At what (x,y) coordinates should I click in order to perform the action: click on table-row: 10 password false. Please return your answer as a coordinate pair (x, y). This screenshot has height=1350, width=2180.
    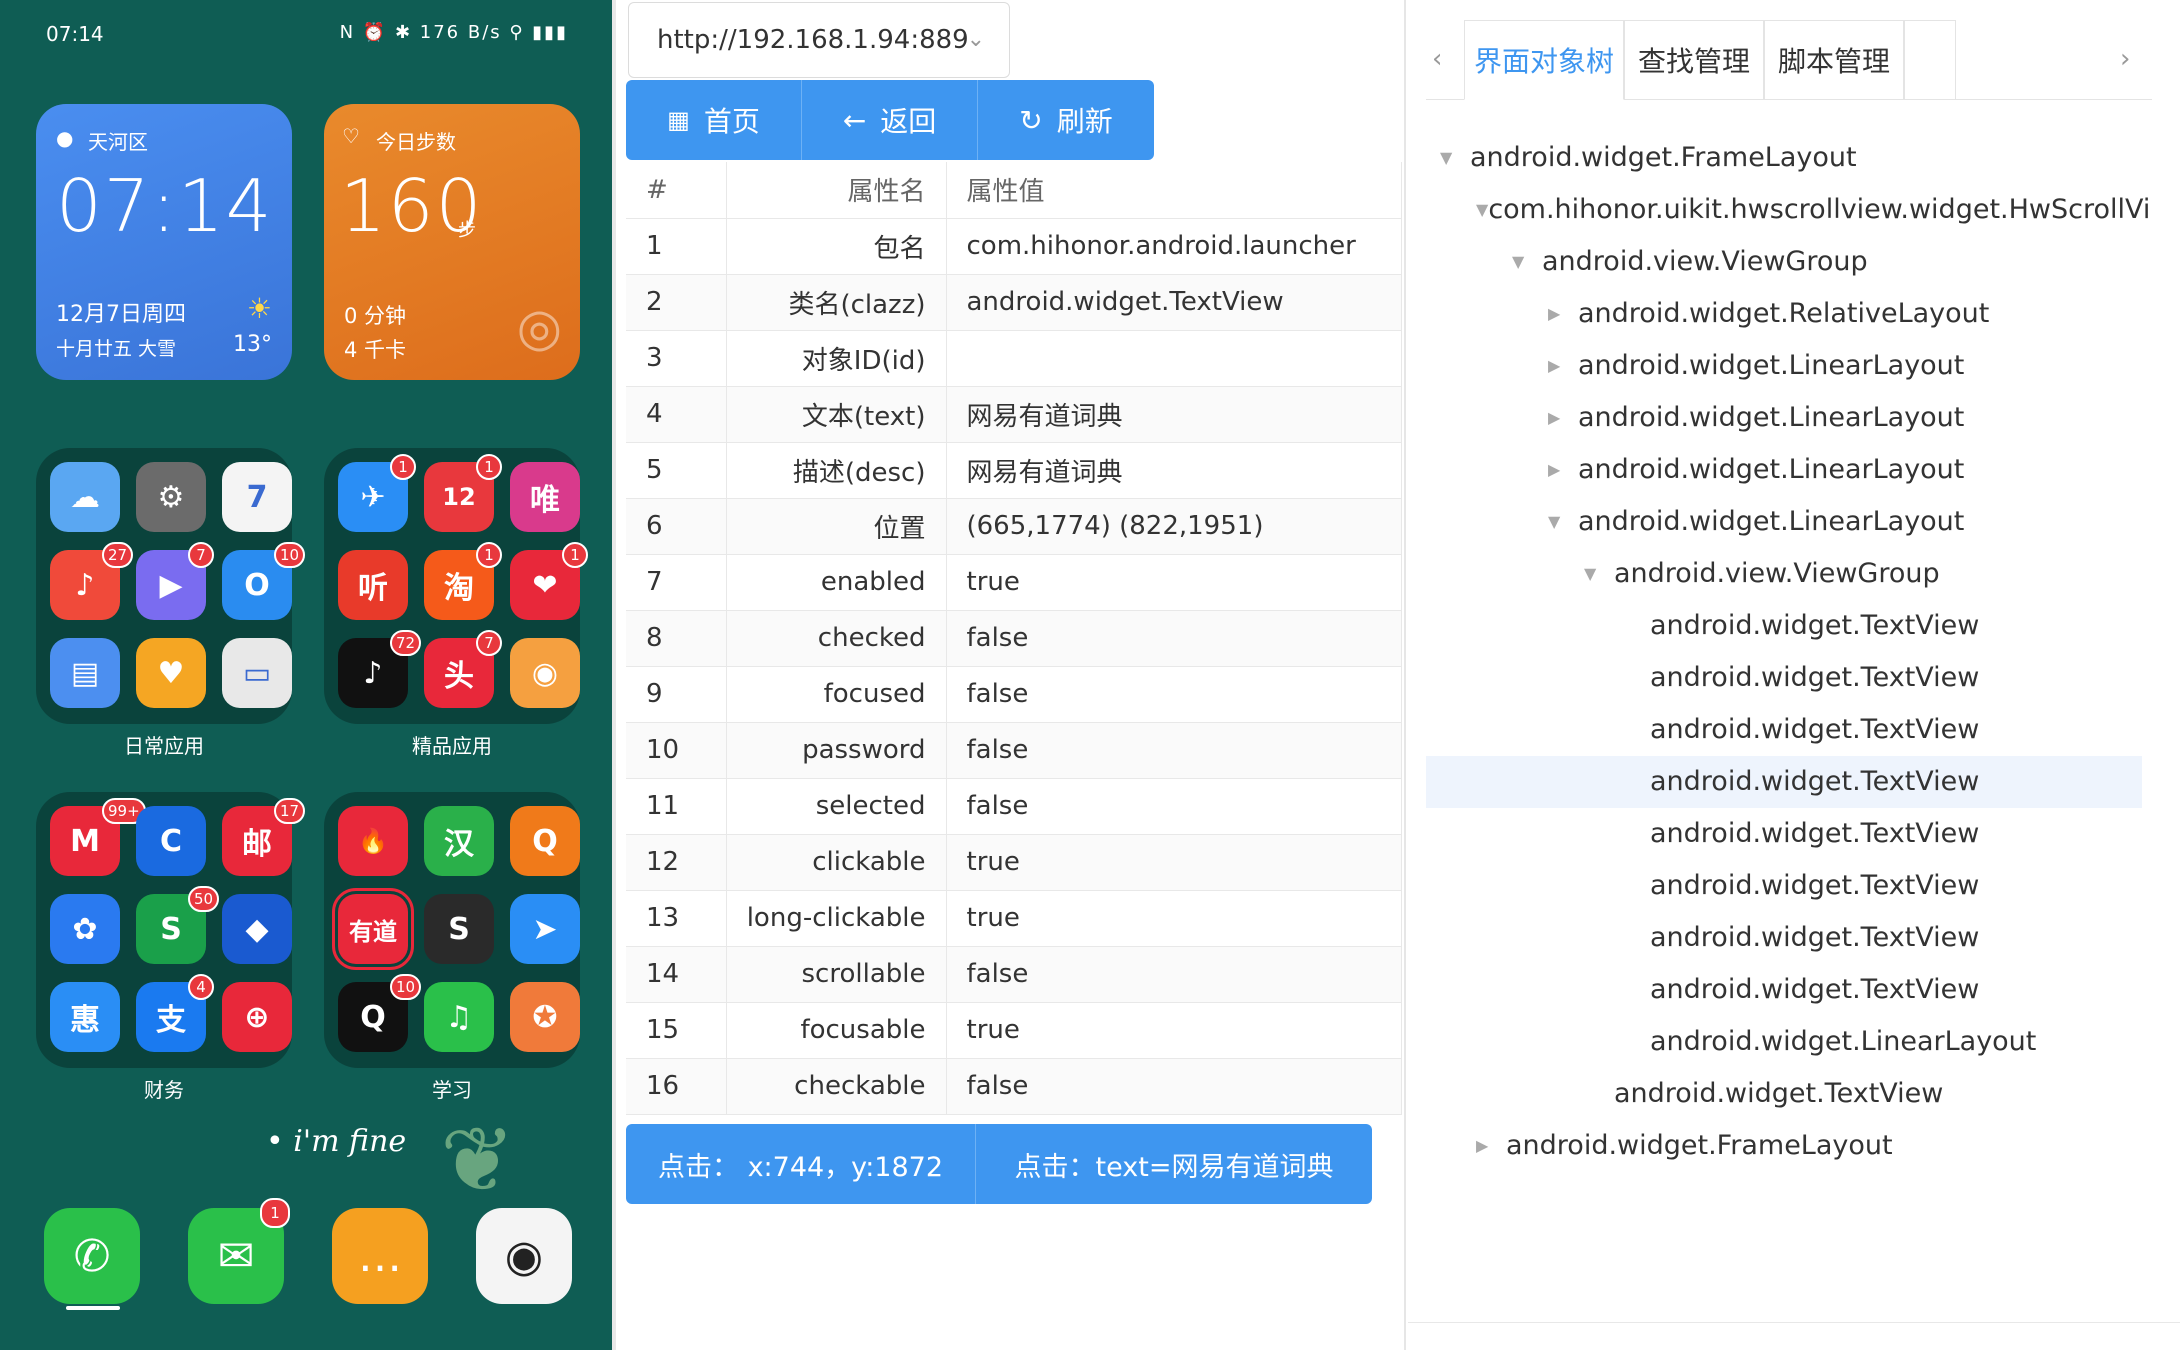
    Looking at the image, I should click on (1014, 750).